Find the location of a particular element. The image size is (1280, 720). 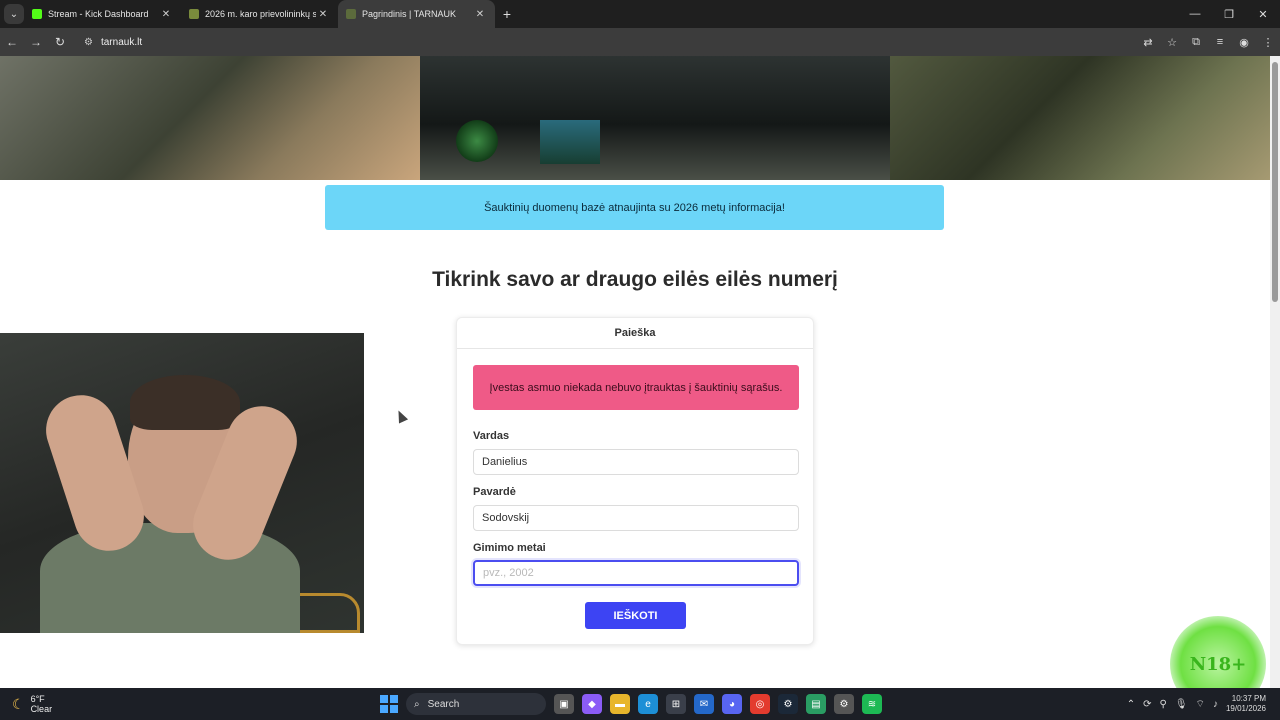

new-tab-button: + is located at coordinates (507, 14).